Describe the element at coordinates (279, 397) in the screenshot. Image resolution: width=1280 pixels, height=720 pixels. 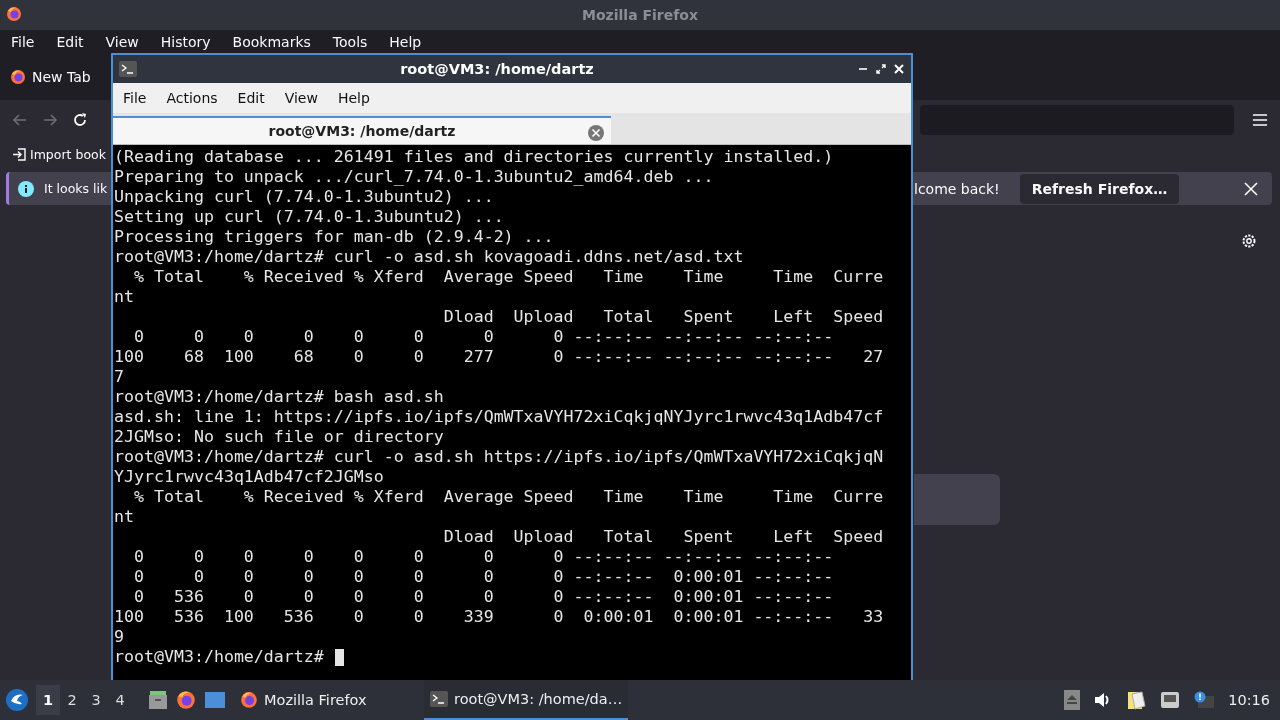
I see `terminal-line: root@VM3:/home/dartz# bash asd.sh` at that location.